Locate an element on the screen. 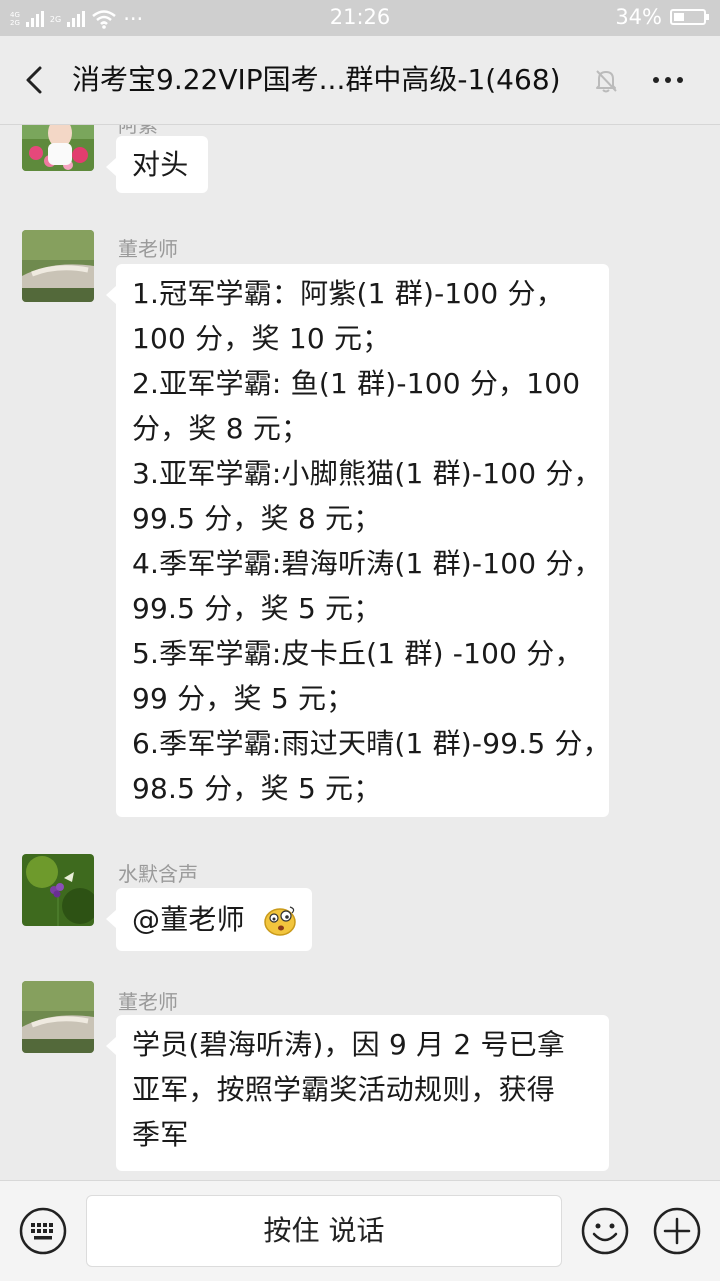 The image size is (720, 1281). message-line: 3.亚军学霸:小脚熊猫(1 群)-100 分， is located at coordinates (367, 473).